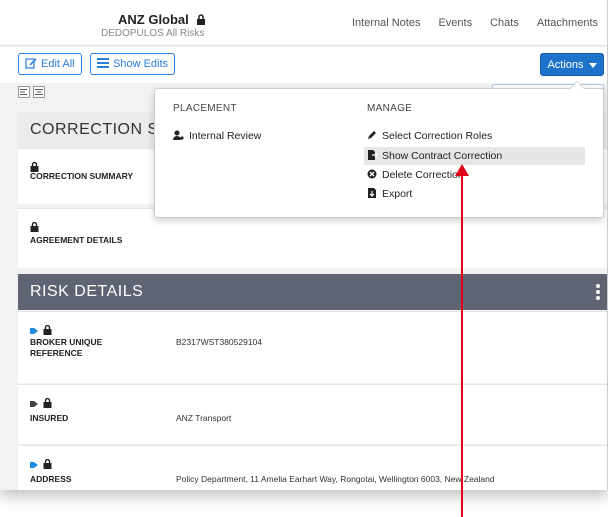  I want to click on caret-down-icon, so click(592, 65).